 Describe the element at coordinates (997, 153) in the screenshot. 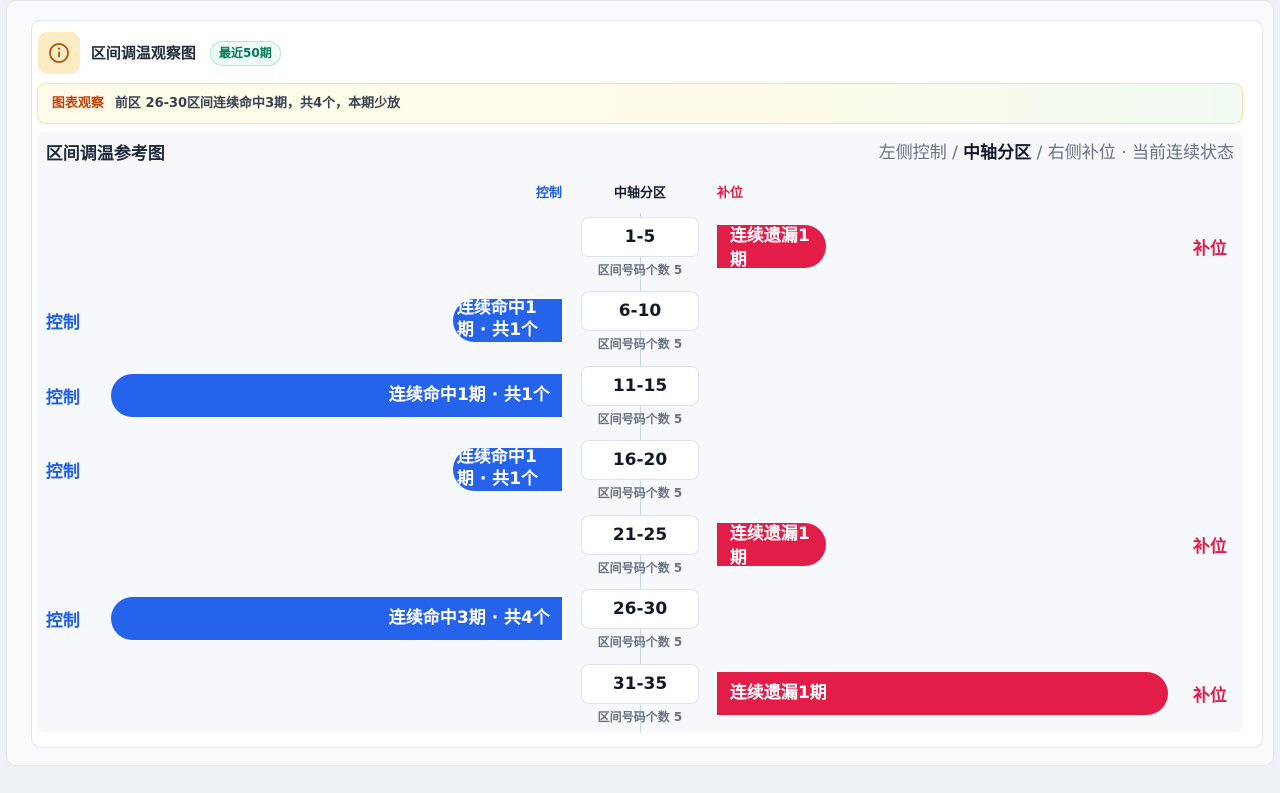

I see `legend-mid: 中轴分区` at that location.